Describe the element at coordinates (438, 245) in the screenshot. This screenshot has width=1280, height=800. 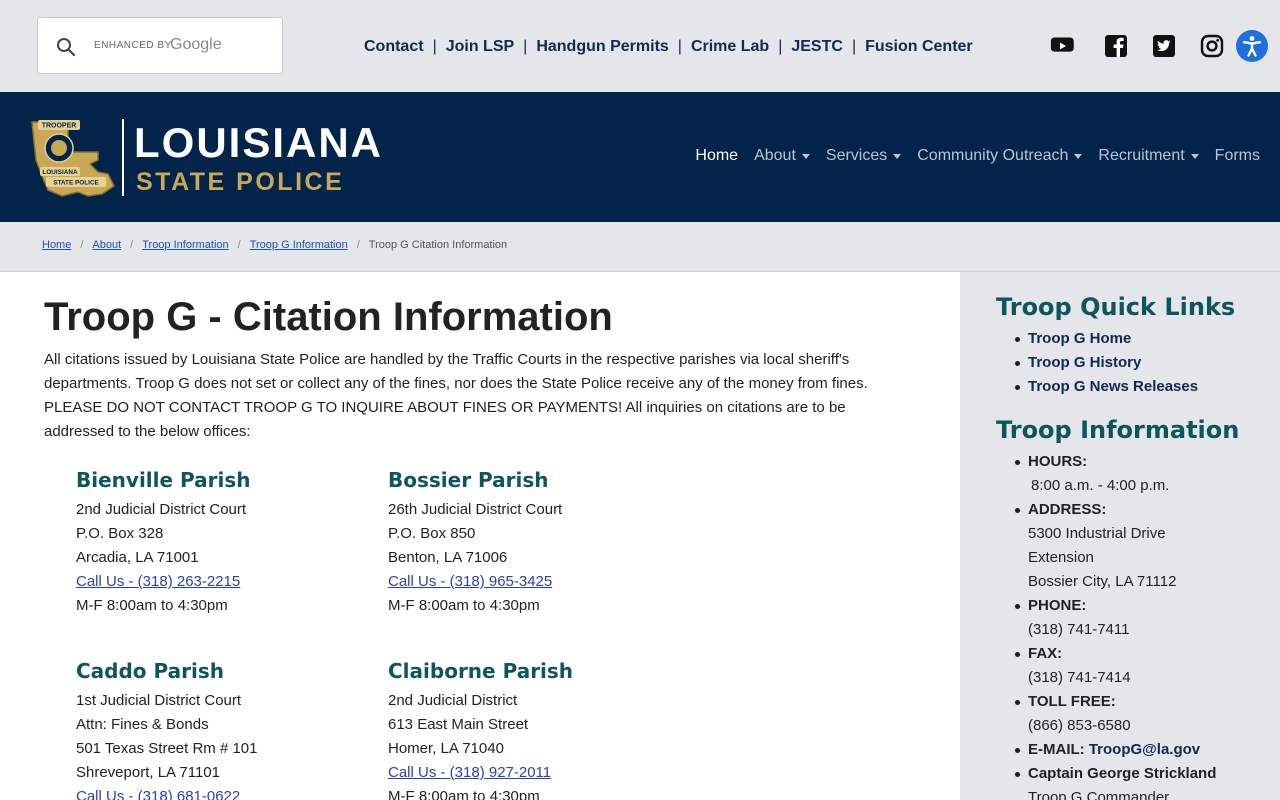
I see `breadcrumb-current: Troop G Citation Information` at that location.